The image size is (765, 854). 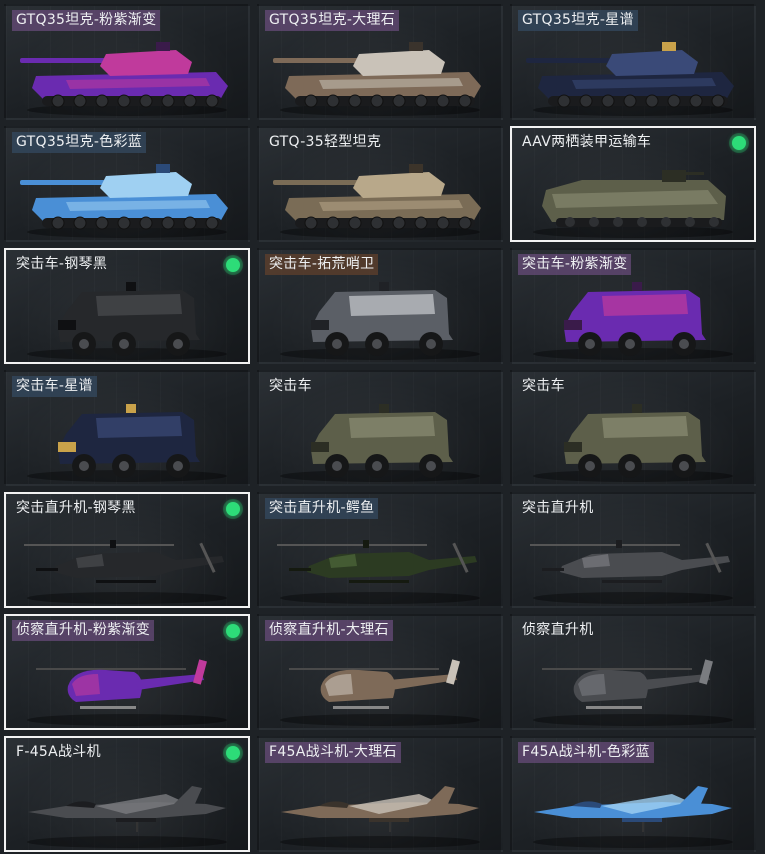 I want to click on rotor-mast, so click(x=113, y=544).